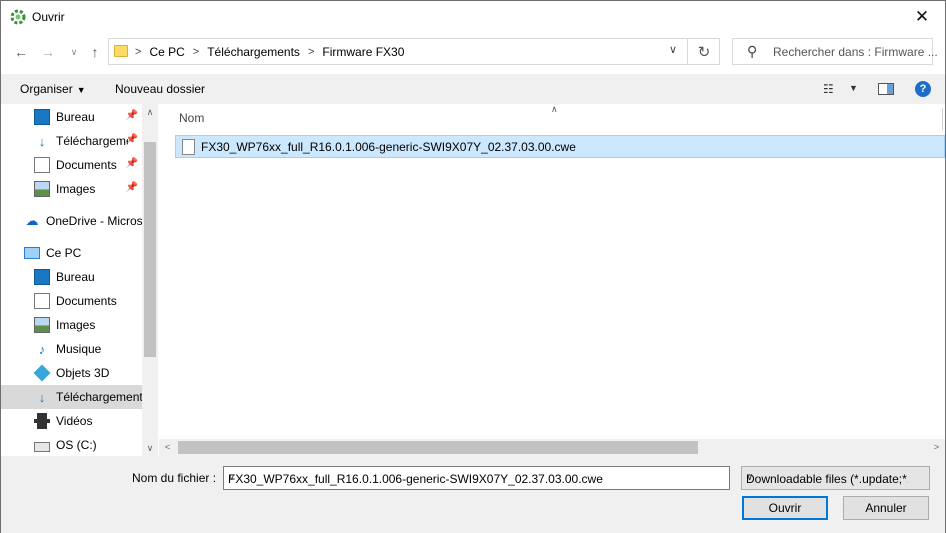 This screenshot has width=946, height=533. Describe the element at coordinates (752, 51) in the screenshot. I see `search-icon: ⚲` at that location.